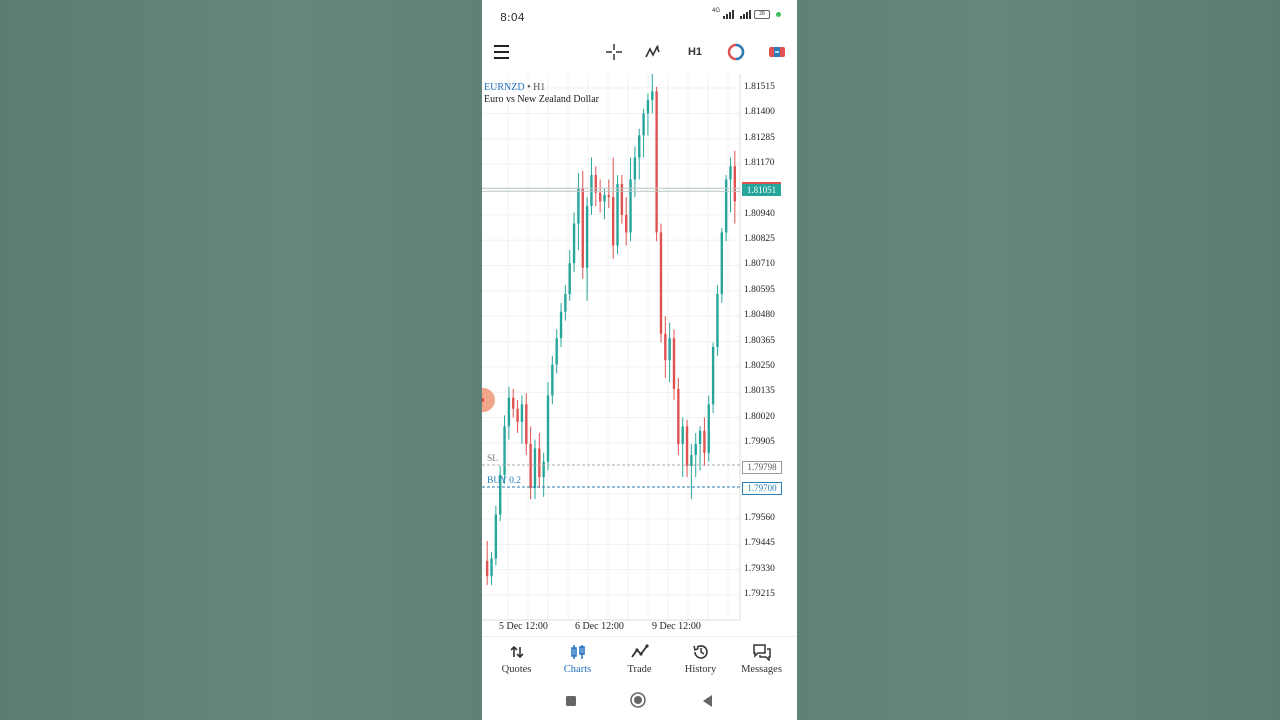  Describe the element at coordinates (762, 467) in the screenshot. I see `sl-price-tag: 1.79798` at that location.